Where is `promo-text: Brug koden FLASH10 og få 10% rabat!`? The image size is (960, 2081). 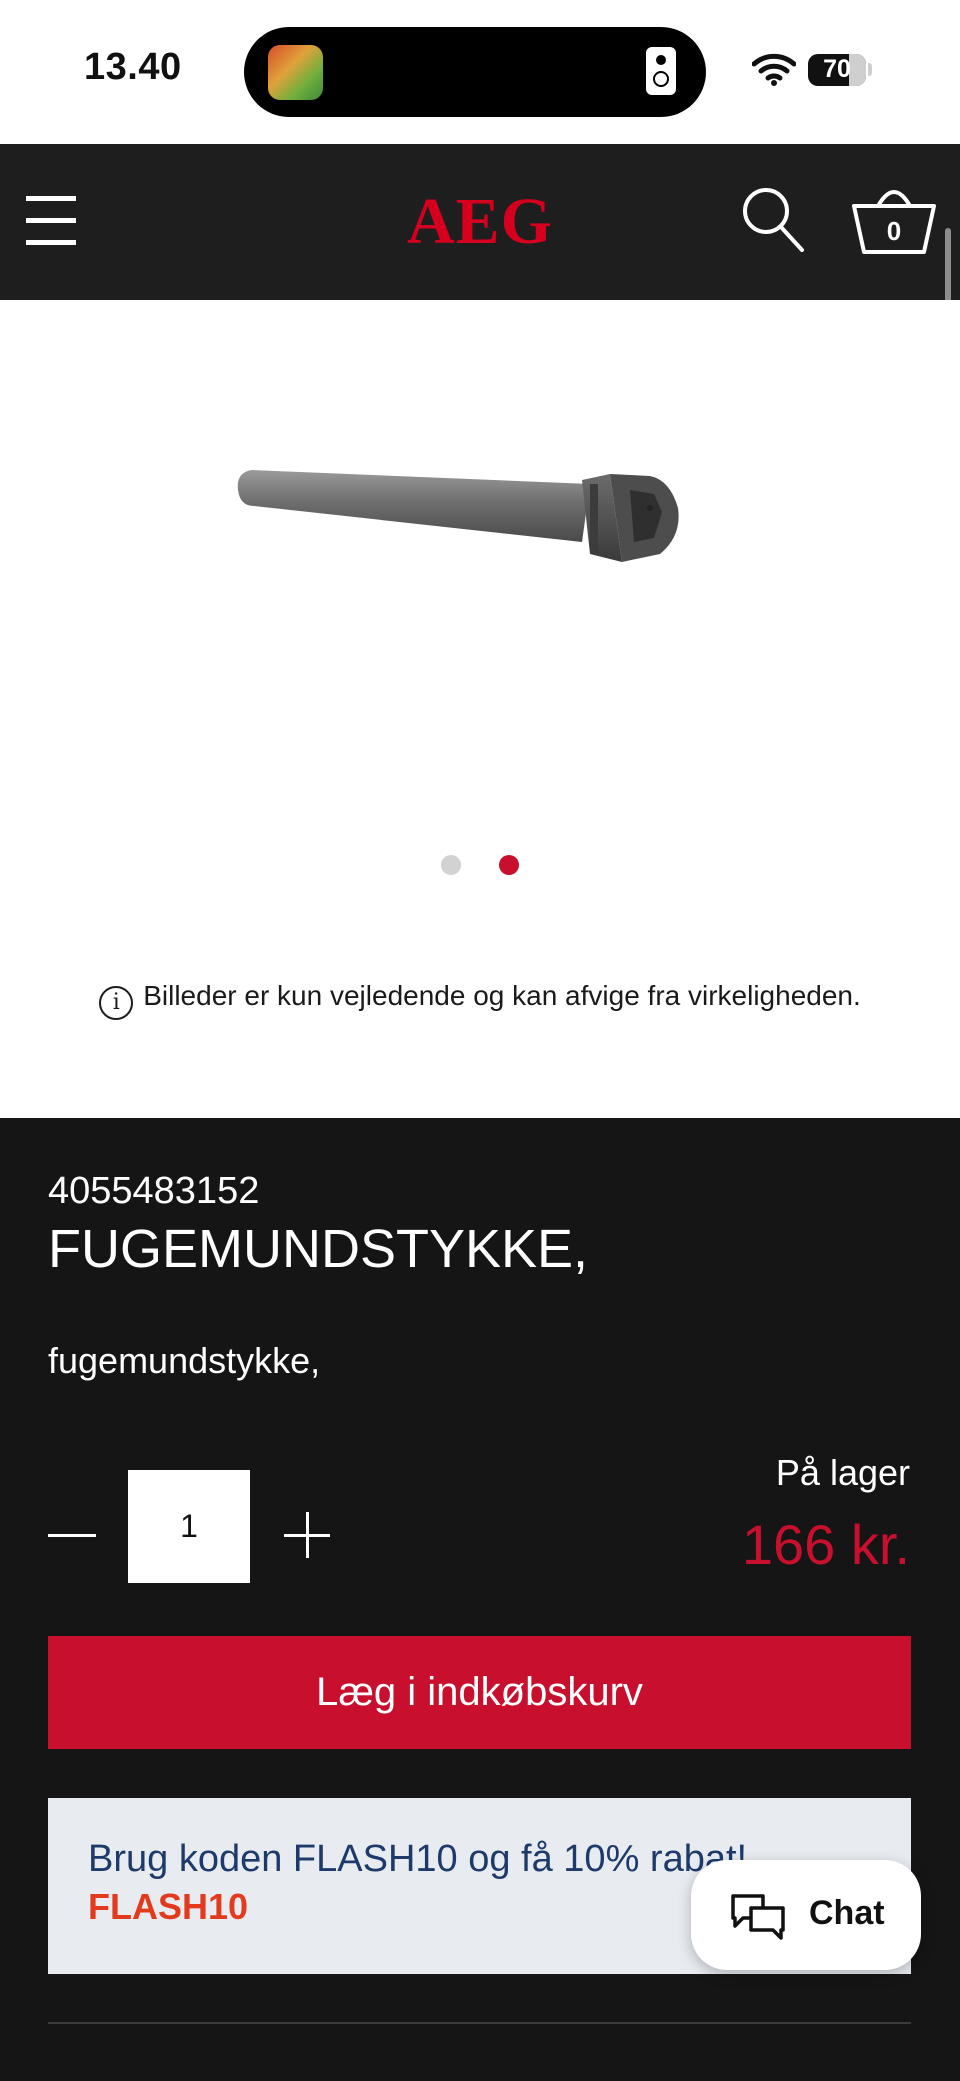 promo-text: Brug koden FLASH10 og få 10% rabat! is located at coordinates (418, 1859).